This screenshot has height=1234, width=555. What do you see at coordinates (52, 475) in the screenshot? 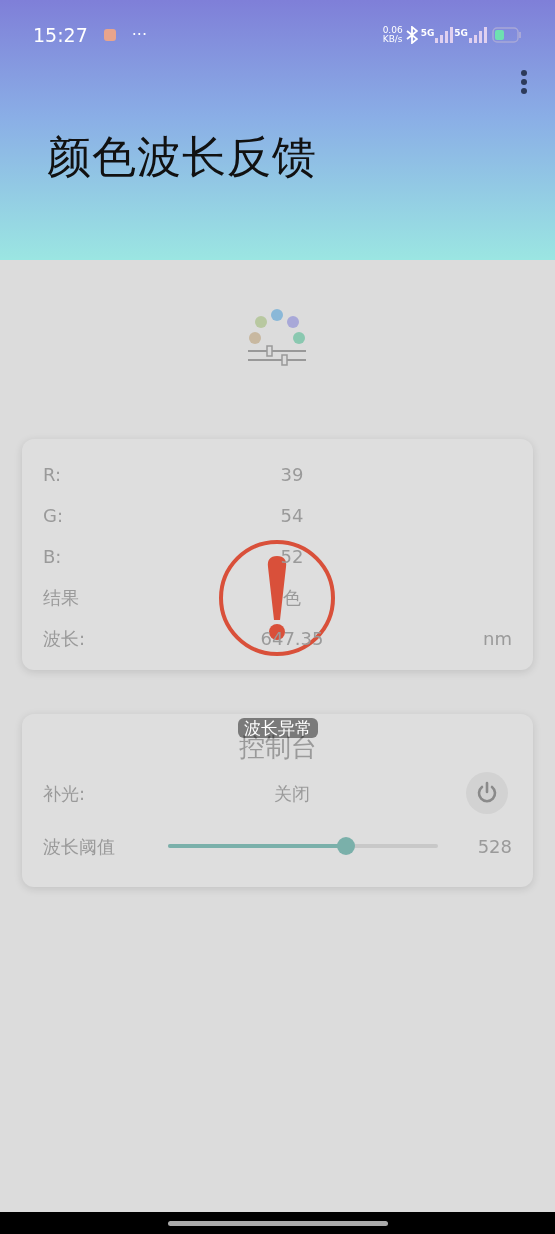
I see `reading-label: R:` at bounding box center [52, 475].